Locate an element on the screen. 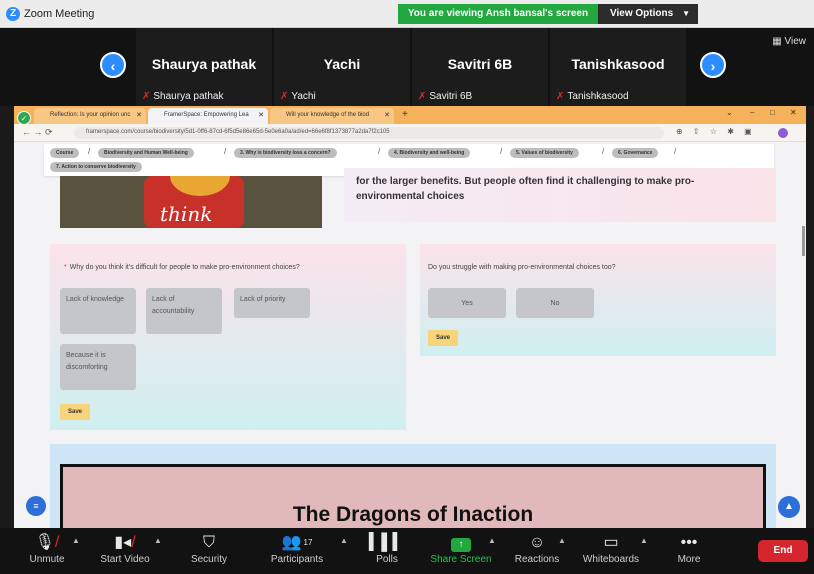  participant-tile: Shaurya pathak ✗ Shaurya pathak is located at coordinates (204, 67).